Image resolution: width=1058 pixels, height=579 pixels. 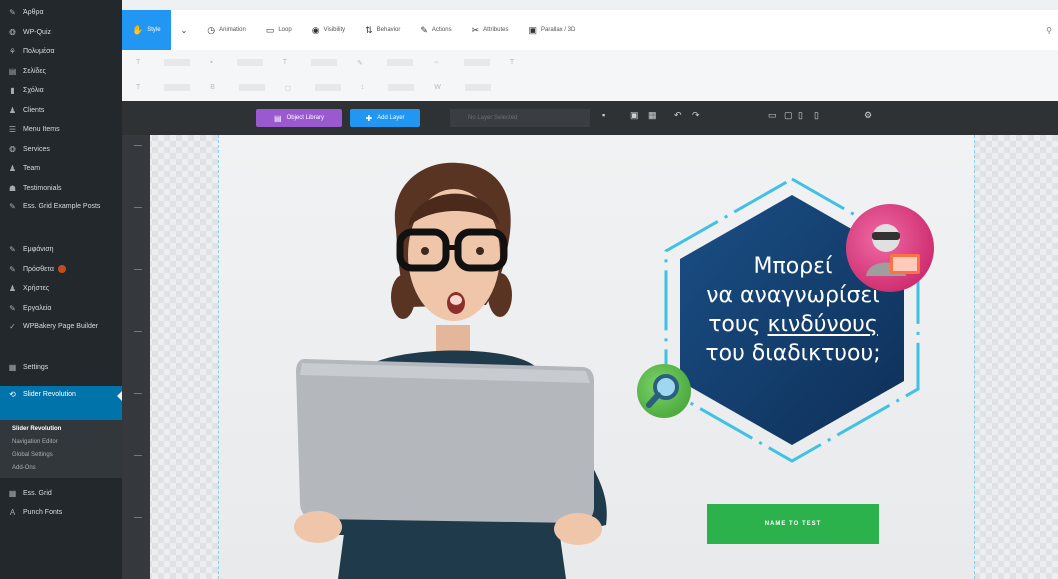 What do you see at coordinates (61, 250) in the screenshot?
I see `sidebar-item-appearance: ✎ Εμφάνιση` at bounding box center [61, 250].